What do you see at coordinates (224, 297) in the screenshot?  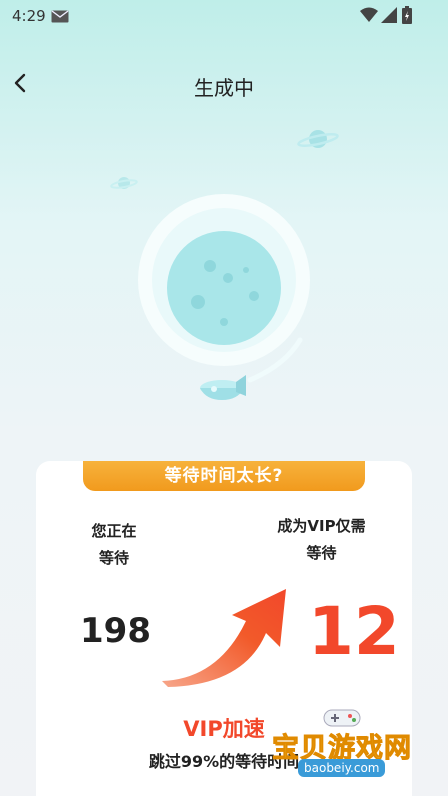 I see `moon-illustration` at bounding box center [224, 297].